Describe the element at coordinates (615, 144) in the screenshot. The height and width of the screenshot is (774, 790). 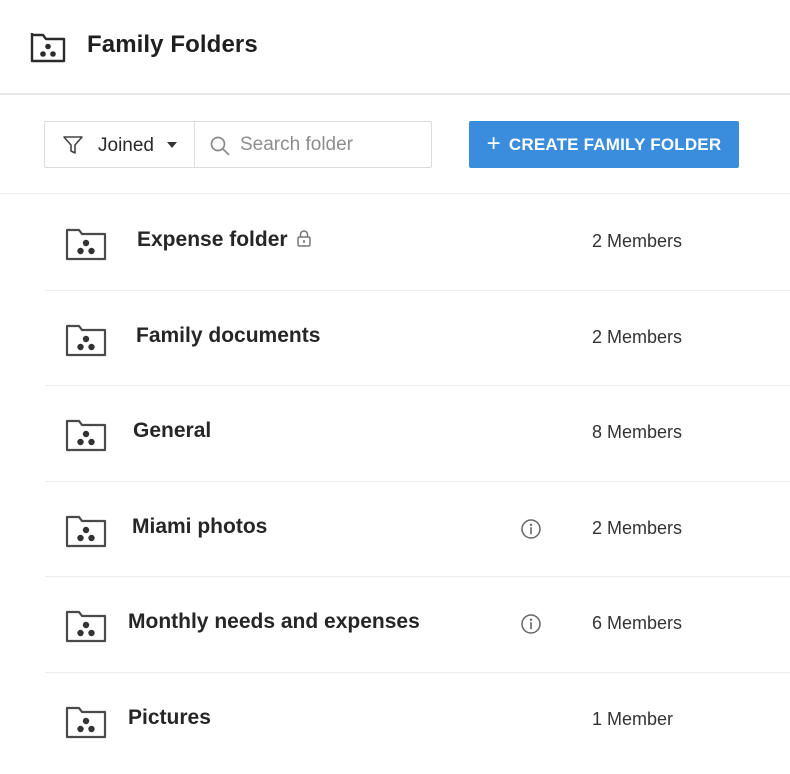
I see `create-button-label: CREATE FAMILY FOLDER` at that location.